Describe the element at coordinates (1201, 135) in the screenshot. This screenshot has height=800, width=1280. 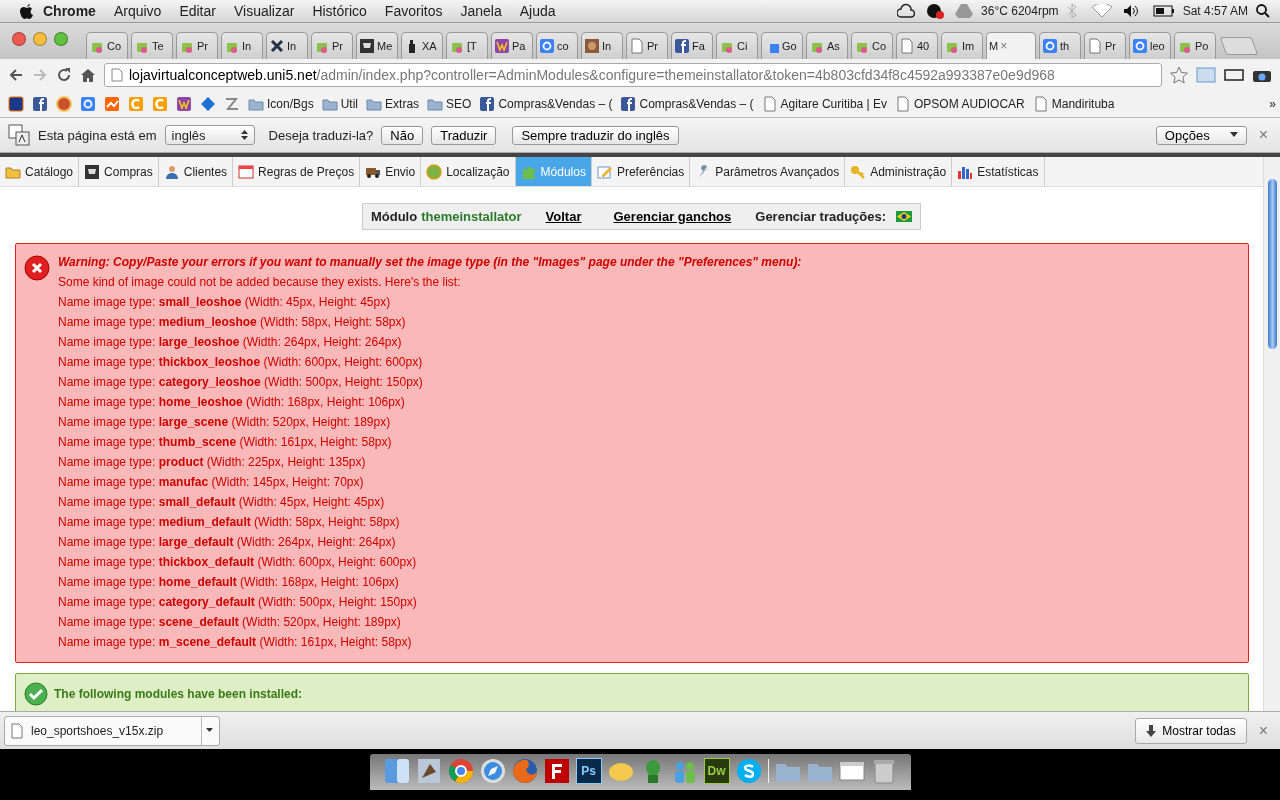
I see `options-button: Opções` at that location.